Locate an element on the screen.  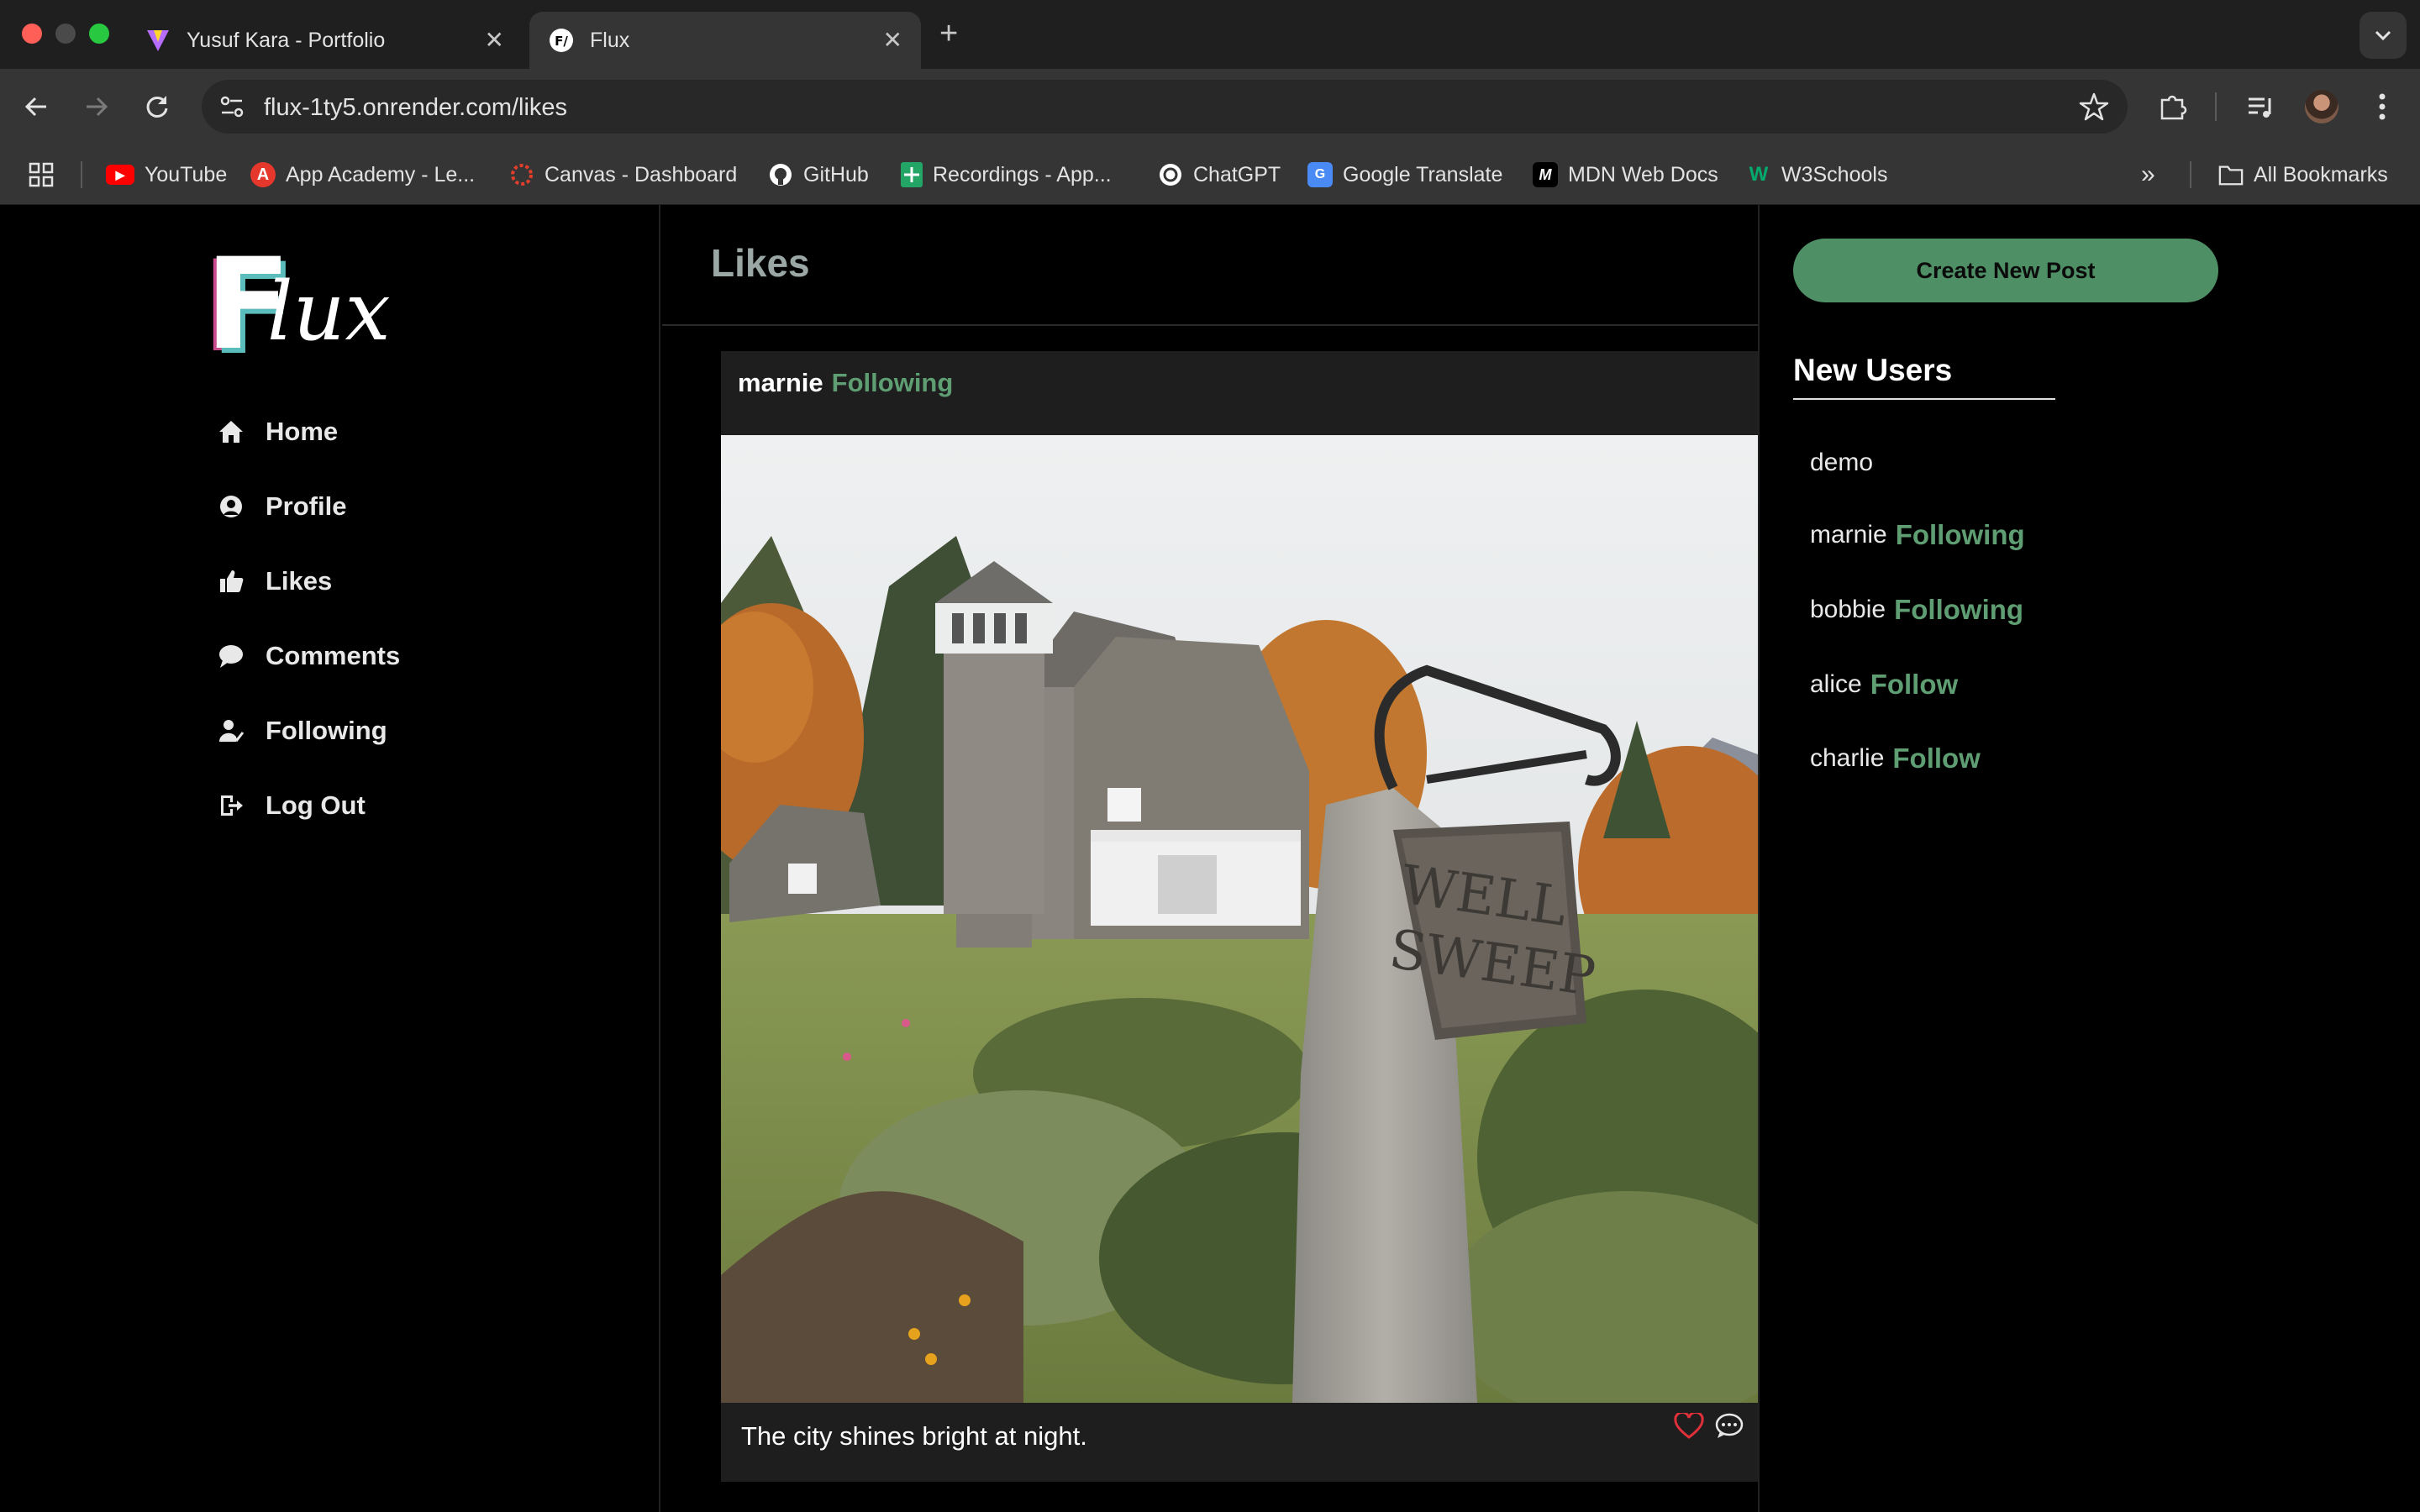
bookmark-chatgpt: ChatGPT is located at coordinates (1219, 175).